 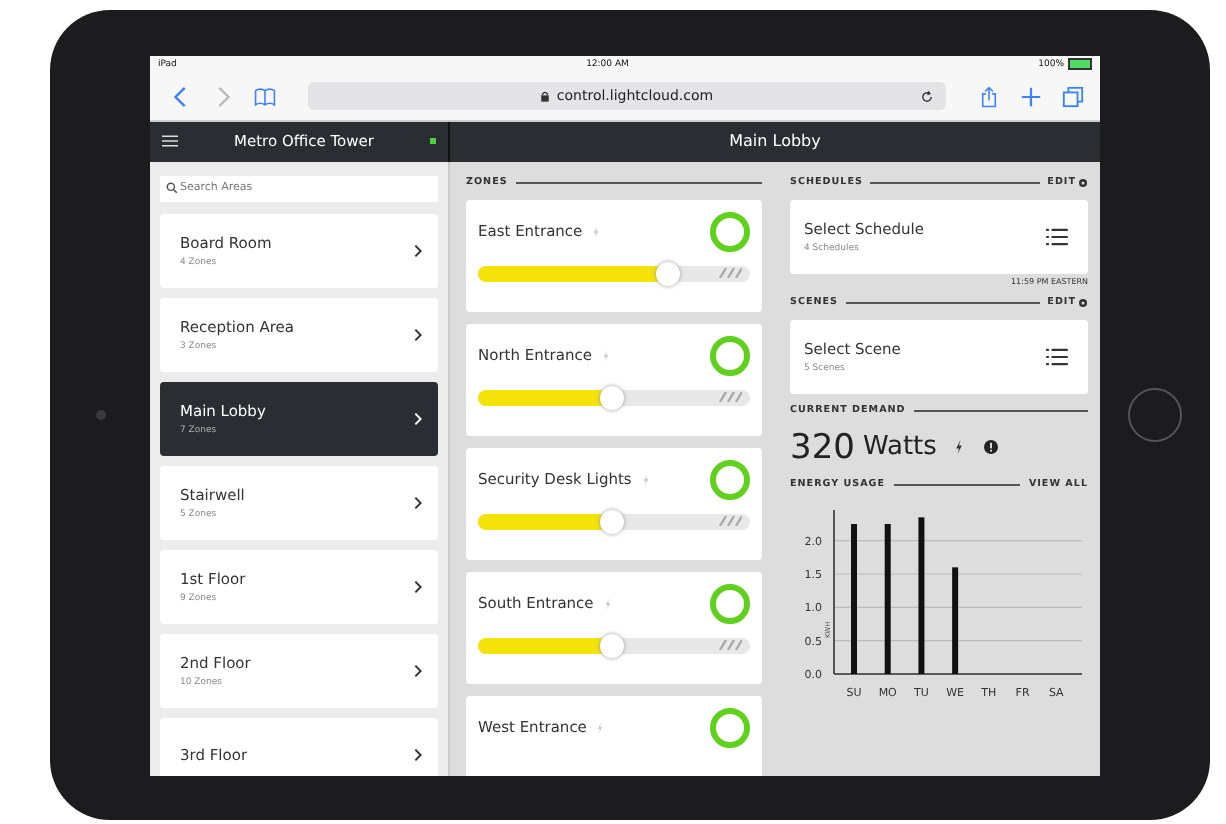 I want to click on page-title: Main Lobby, so click(x=775, y=141).